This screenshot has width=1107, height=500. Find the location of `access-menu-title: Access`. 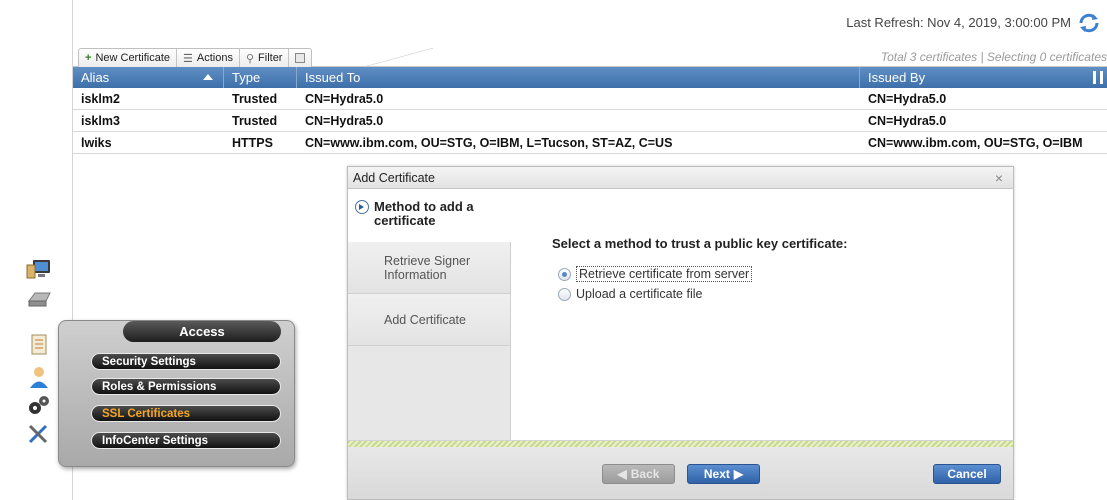

access-menu-title: Access is located at coordinates (202, 331).